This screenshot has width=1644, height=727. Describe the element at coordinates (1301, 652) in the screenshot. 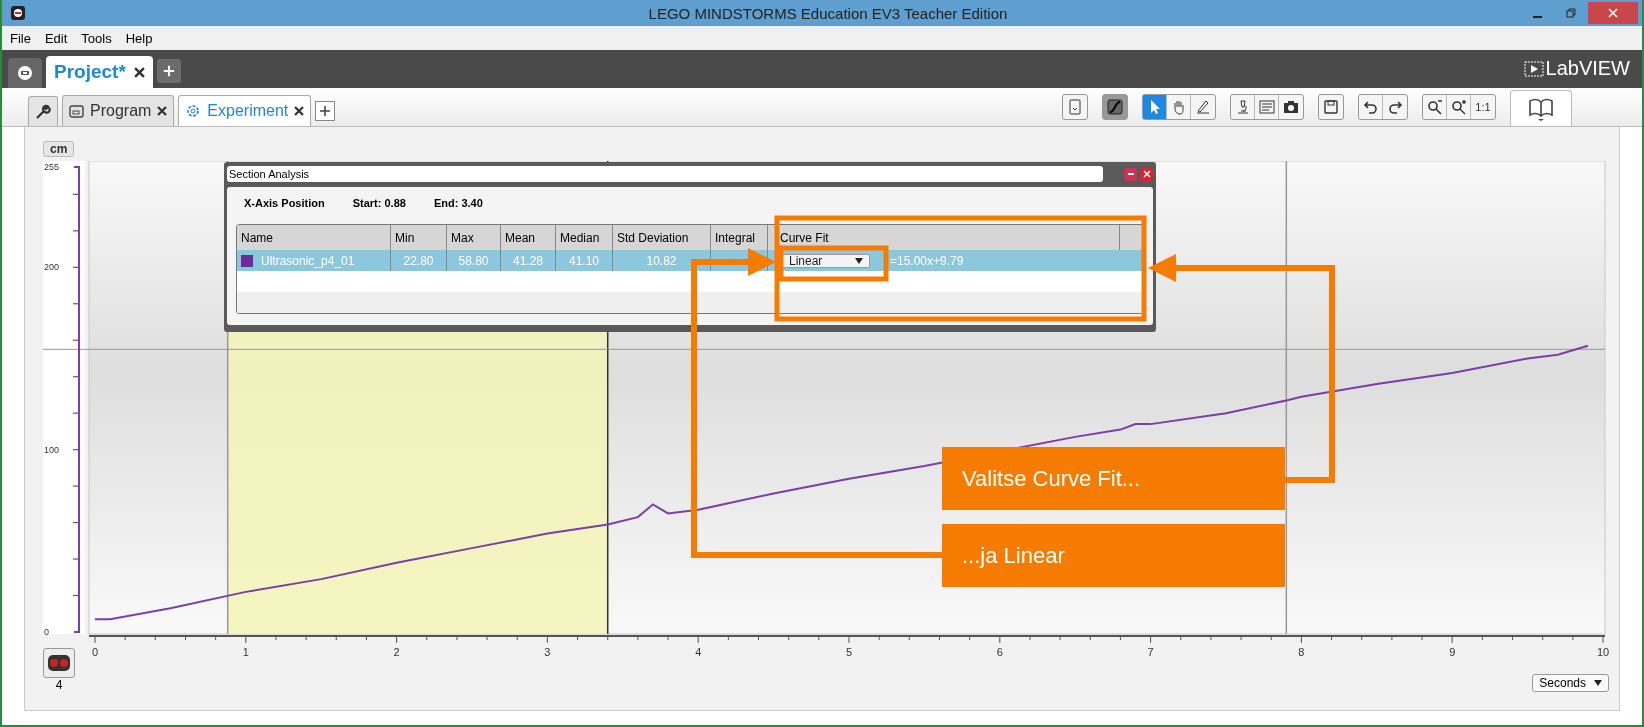

I see `x-tick-label: 8` at that location.